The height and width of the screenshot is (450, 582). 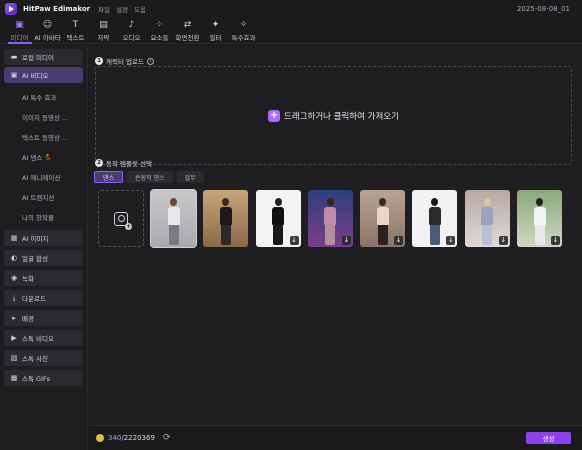 I want to click on template-thumbnail-7: ↓, so click(x=487, y=218).